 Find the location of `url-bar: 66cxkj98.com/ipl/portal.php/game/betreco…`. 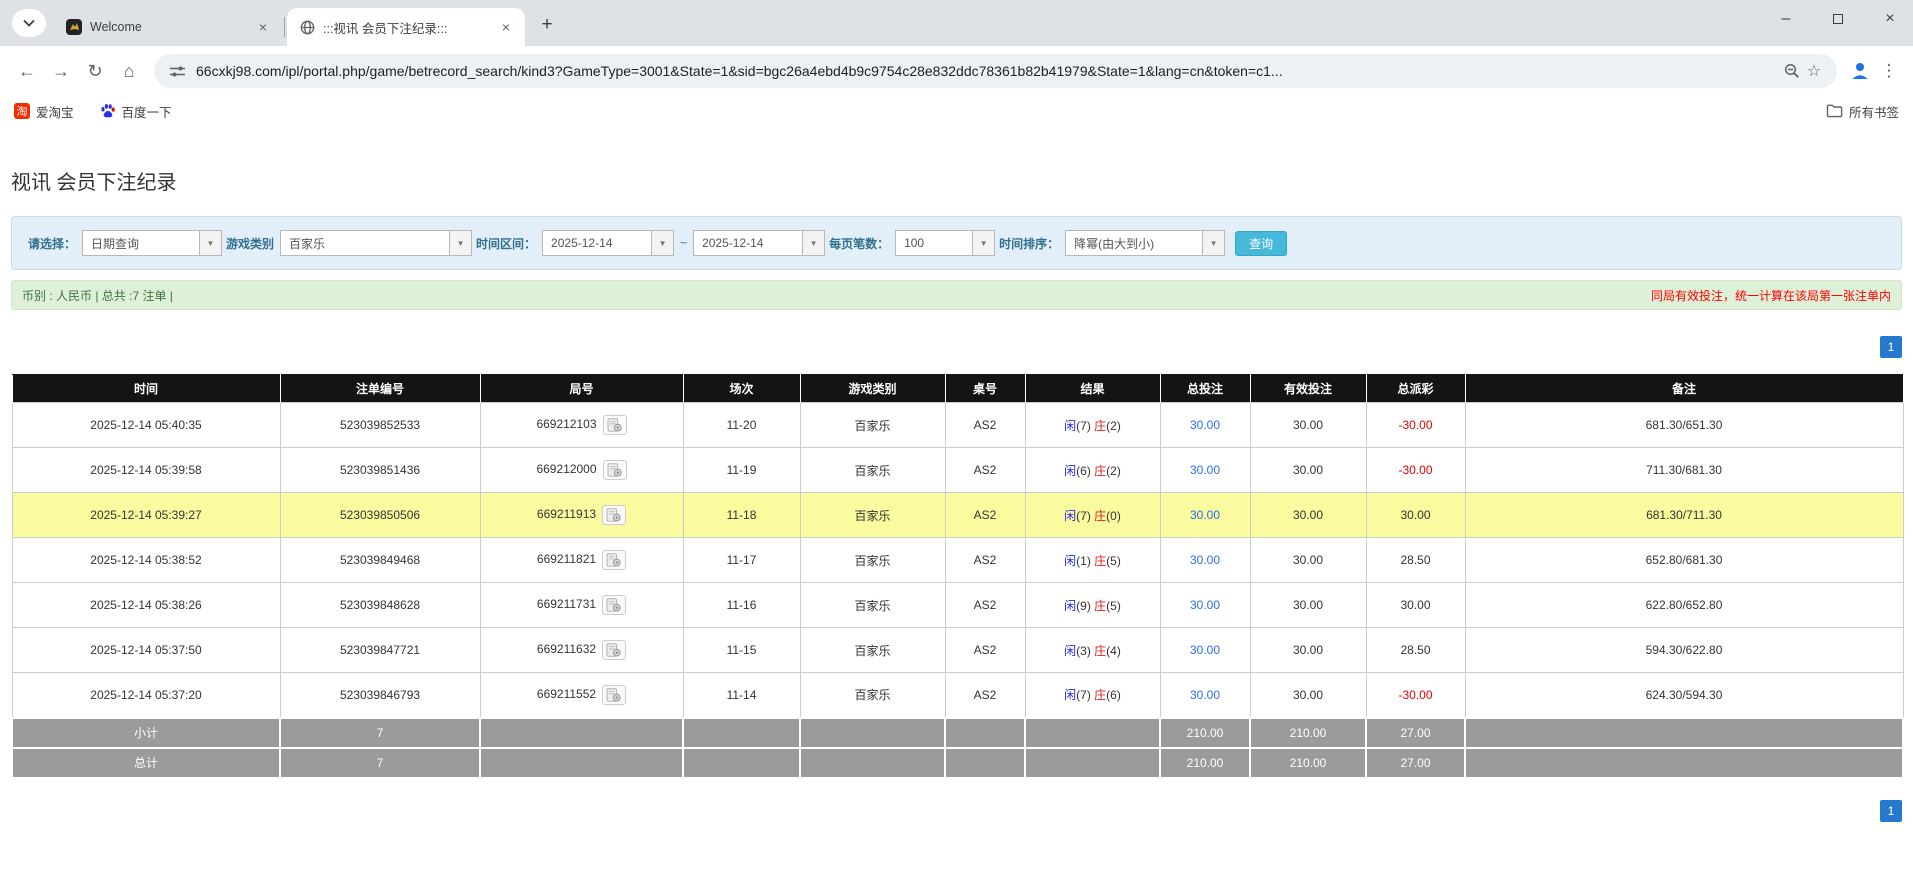

url-bar: 66cxkj98.com/ipl/portal.php/game/betreco… is located at coordinates (995, 71).